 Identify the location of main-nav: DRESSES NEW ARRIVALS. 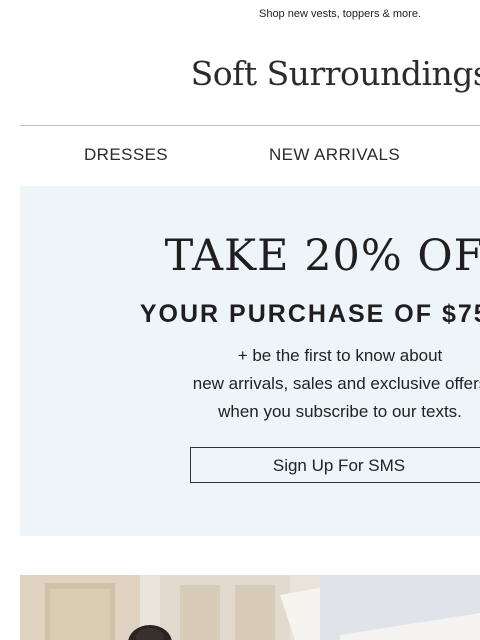
(240, 157).